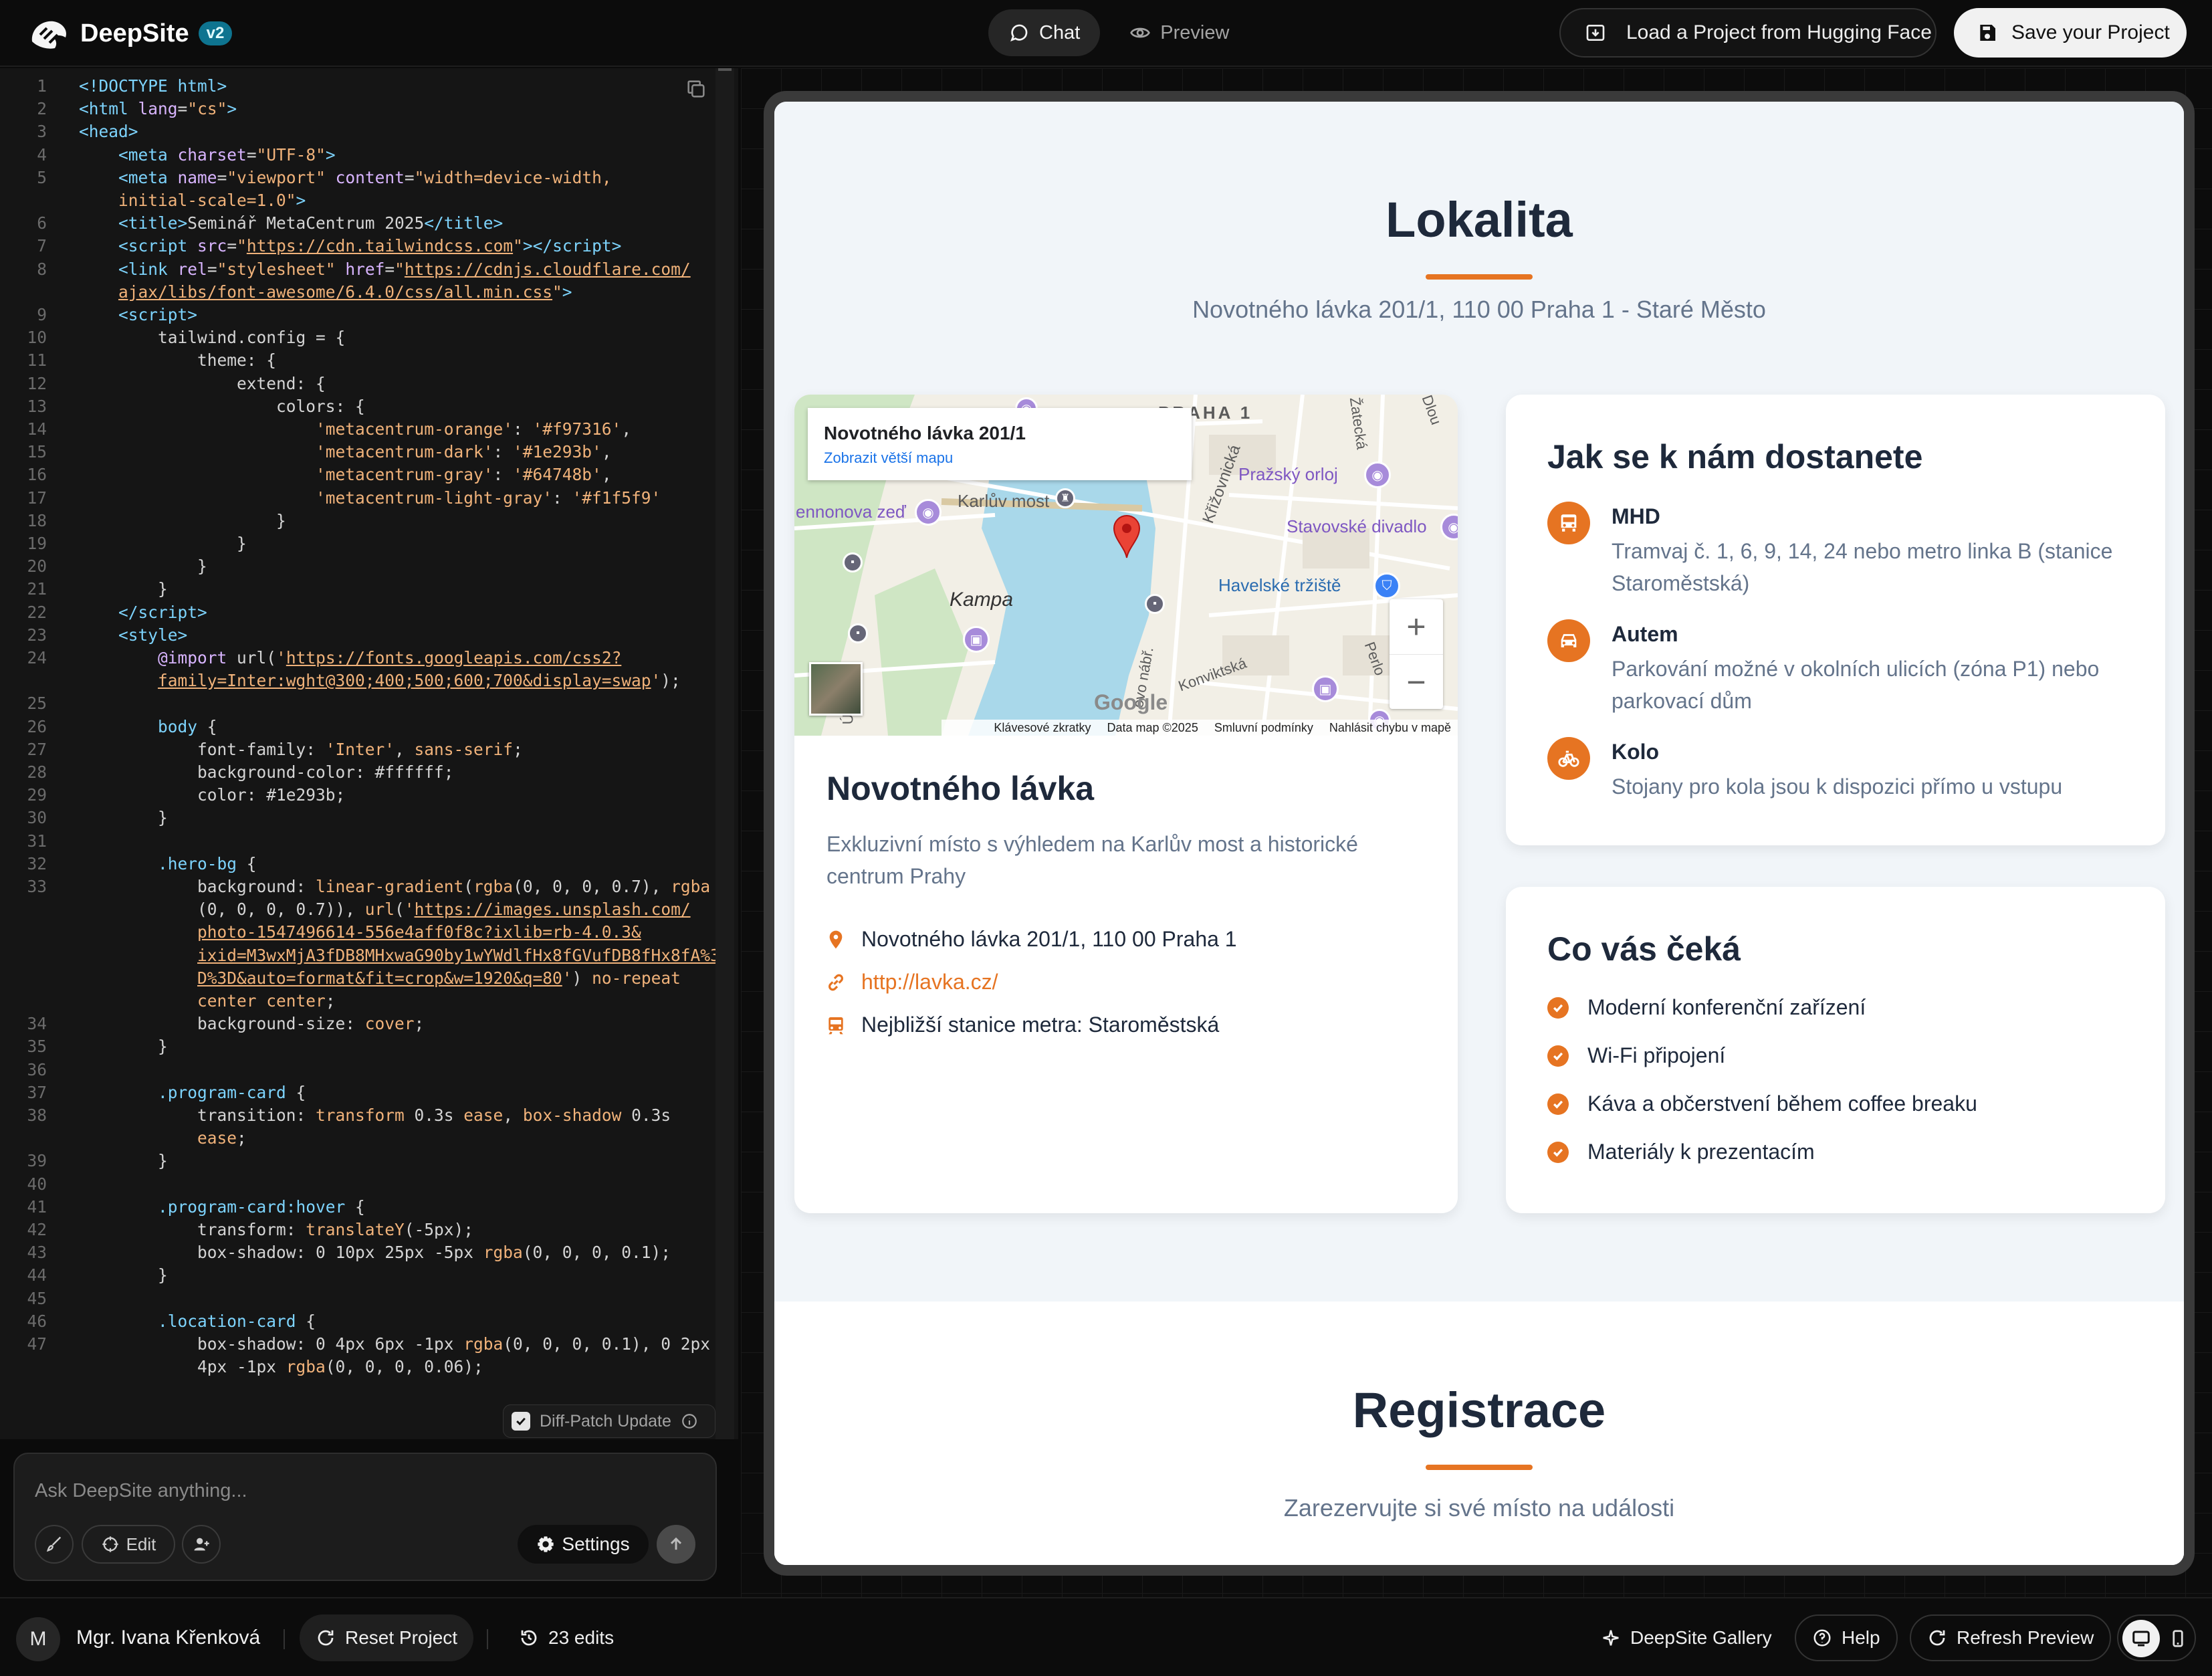 The width and height of the screenshot is (2212, 1676). What do you see at coordinates (133, 635) in the screenshot?
I see `code-line: <style>` at bounding box center [133, 635].